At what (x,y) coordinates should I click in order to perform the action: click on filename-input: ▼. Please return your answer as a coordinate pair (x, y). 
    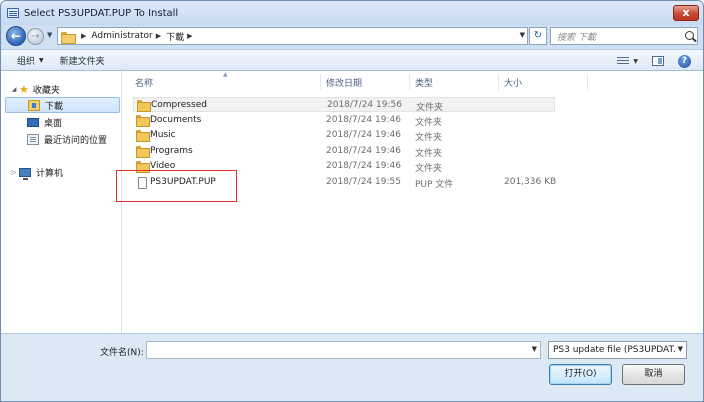
    Looking at the image, I should click on (343, 350).